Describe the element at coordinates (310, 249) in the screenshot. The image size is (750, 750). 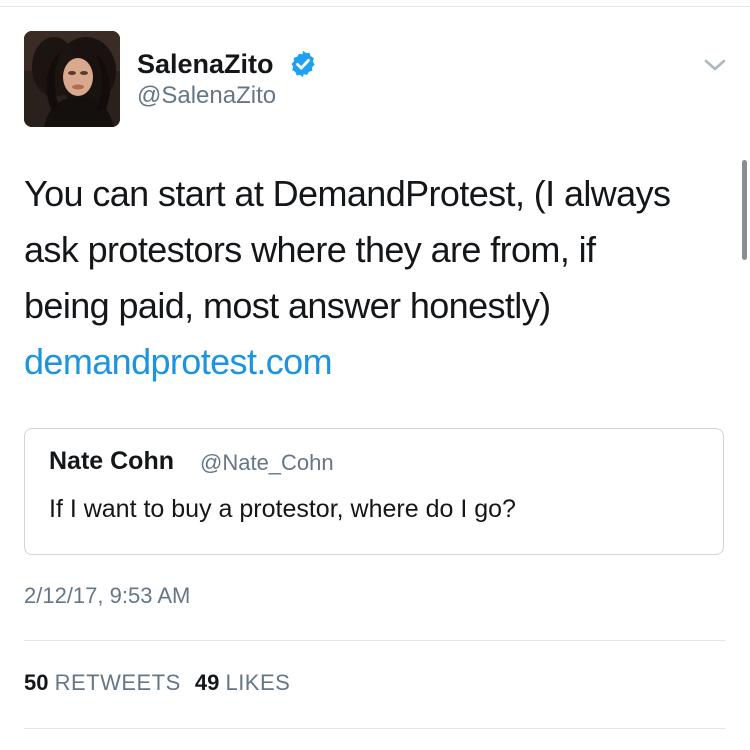
I see `tweet-text-line: ask protestors where they are from, if` at that location.